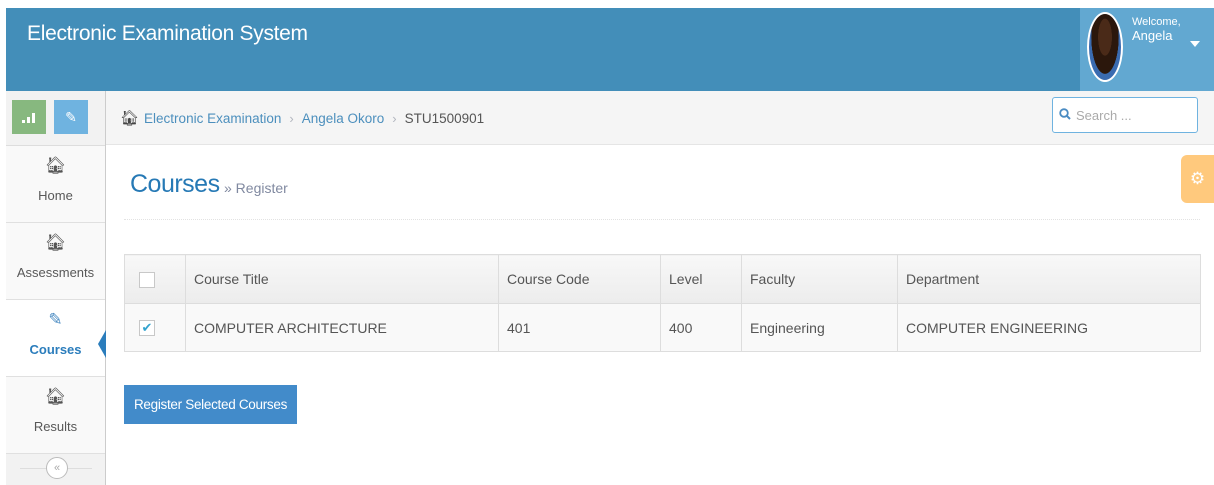 The height and width of the screenshot is (485, 1214). What do you see at coordinates (71, 117) in the screenshot?
I see `pencil-icon: ✎` at bounding box center [71, 117].